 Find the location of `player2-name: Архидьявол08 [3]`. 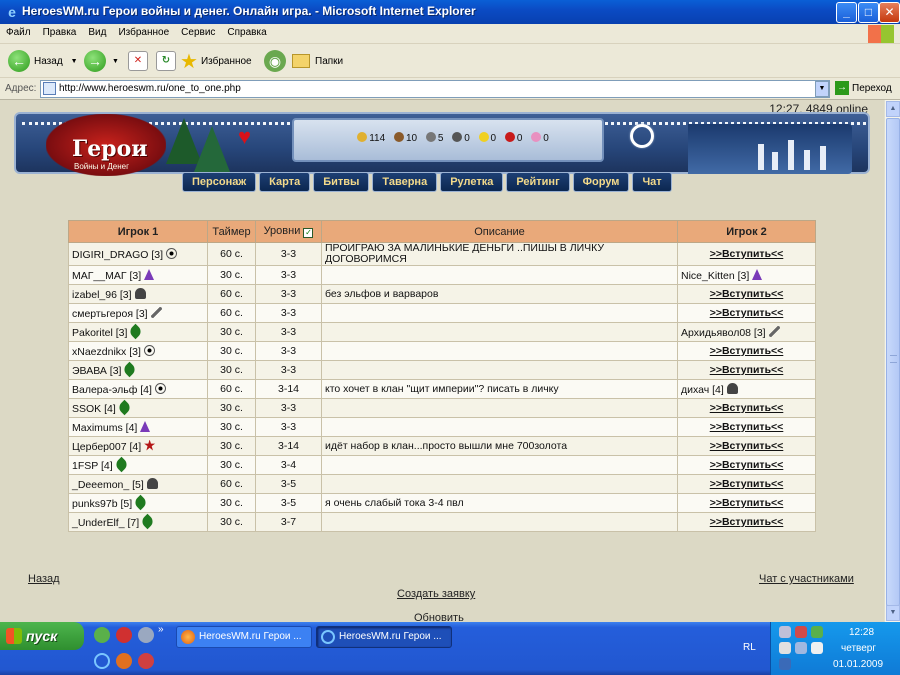

player2-name: Архидьявол08 [3] is located at coordinates (723, 333).